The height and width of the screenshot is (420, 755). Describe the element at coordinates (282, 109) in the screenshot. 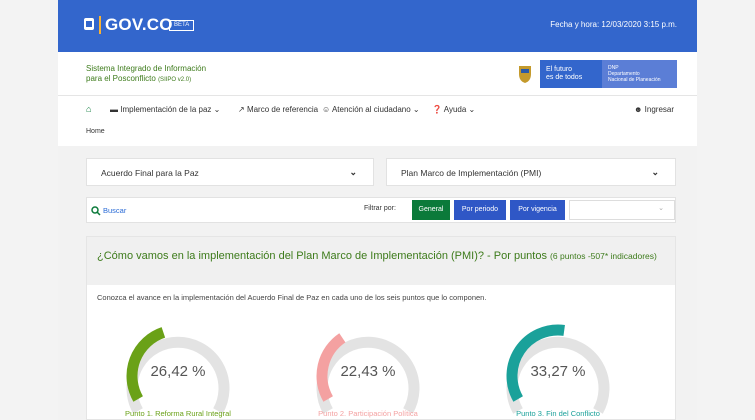

I see `nav-item-label: Marco de referencia` at that location.